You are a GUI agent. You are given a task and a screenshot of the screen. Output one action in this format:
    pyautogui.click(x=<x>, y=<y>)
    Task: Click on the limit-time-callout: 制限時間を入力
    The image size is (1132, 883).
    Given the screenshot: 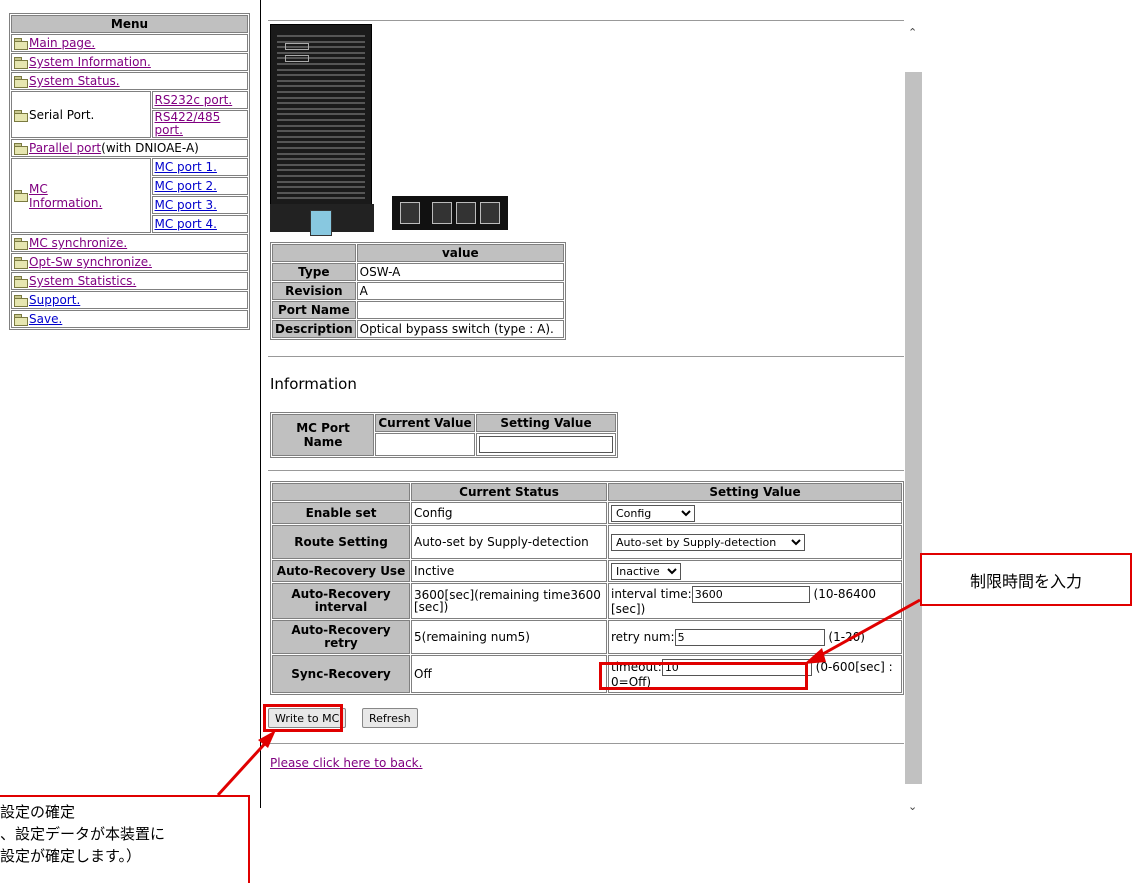 What is the action you would take?
    pyautogui.click(x=1026, y=579)
    